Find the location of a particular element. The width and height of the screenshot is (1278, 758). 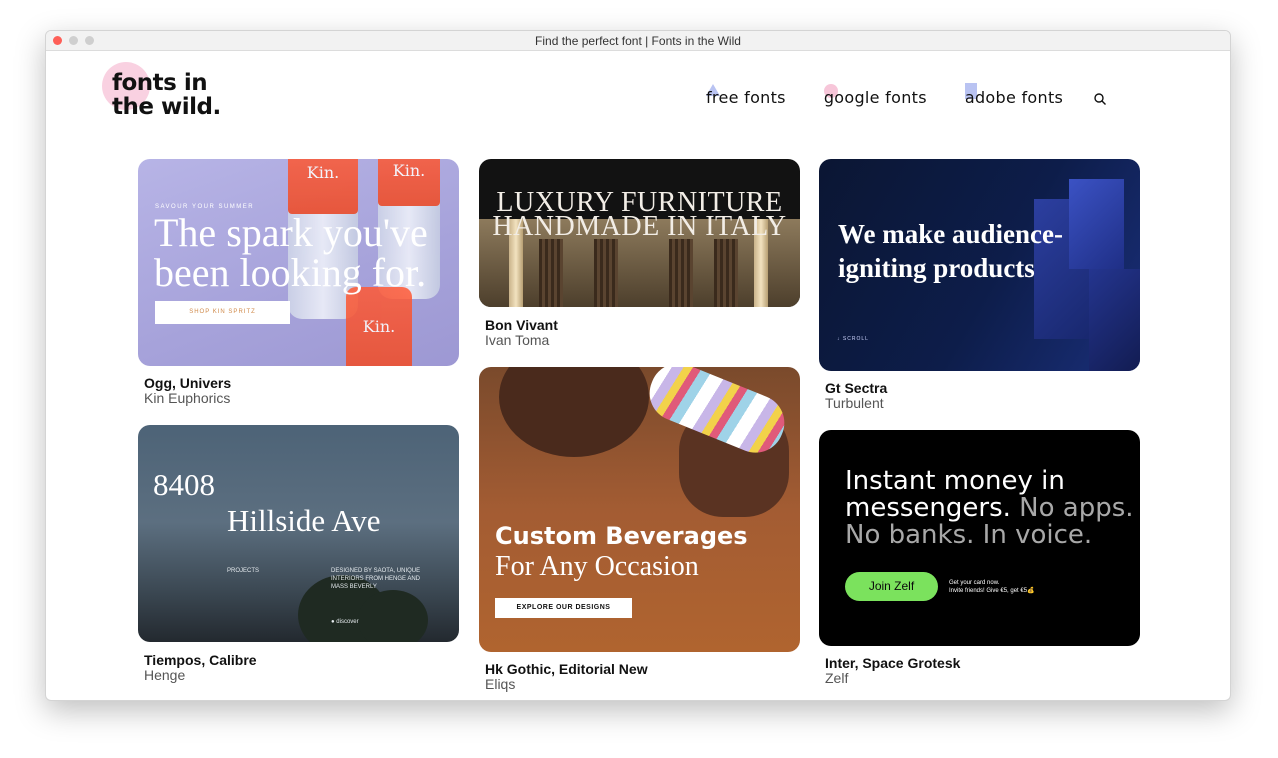

search-icon is located at coordinates (1100, 99).